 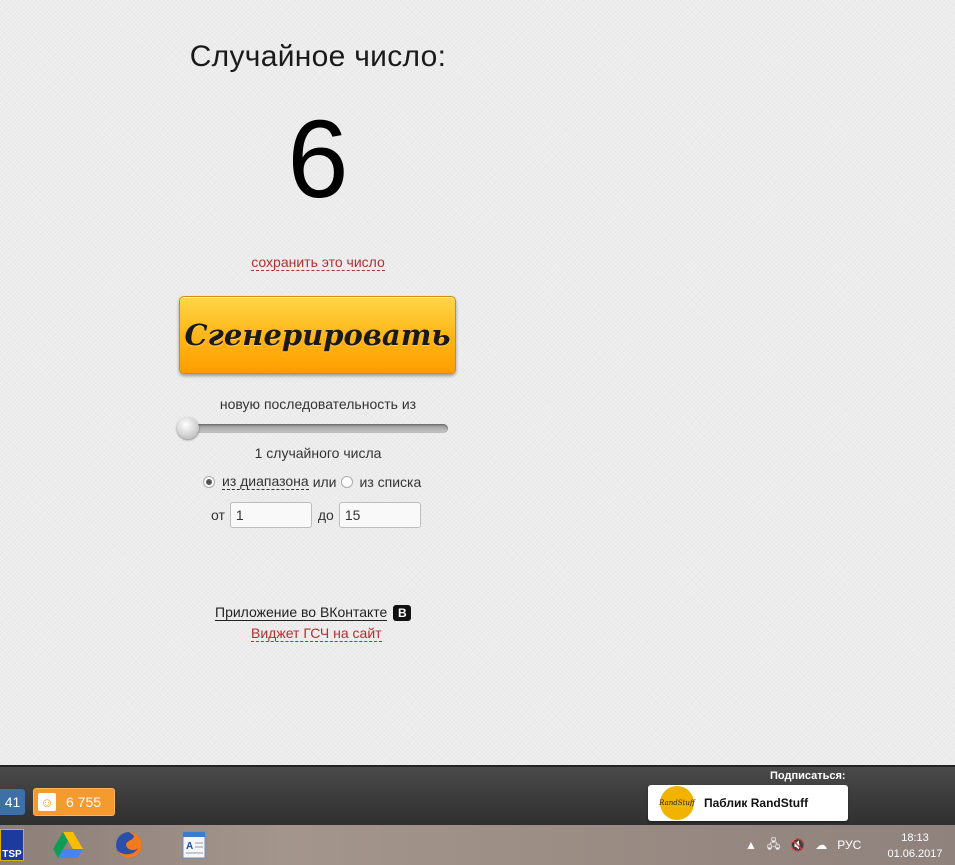 I want to click on list-mode-radio, so click(x=346, y=481).